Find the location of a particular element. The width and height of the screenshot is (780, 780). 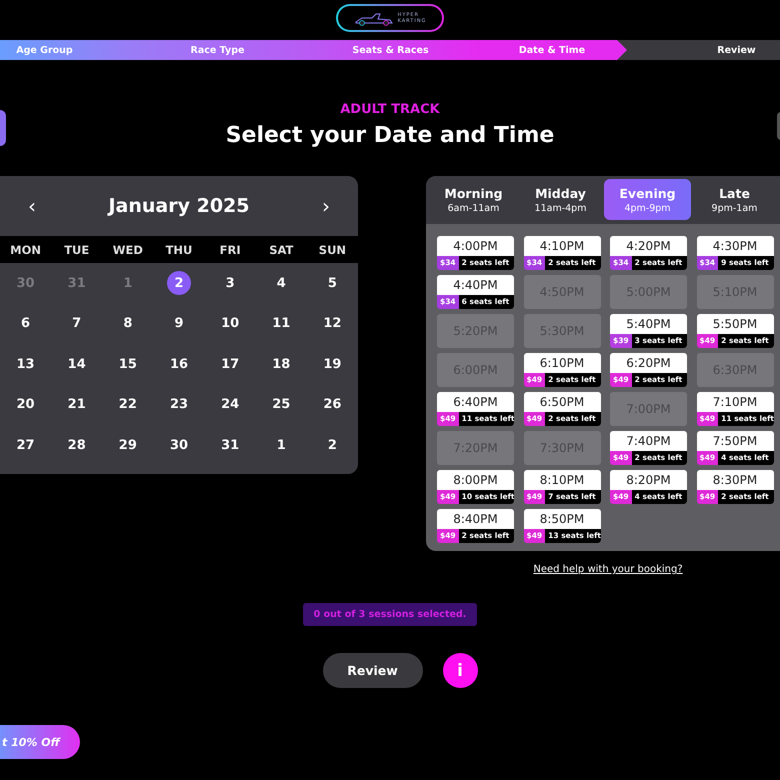

period-hours: 11am-4pm is located at coordinates (560, 208).